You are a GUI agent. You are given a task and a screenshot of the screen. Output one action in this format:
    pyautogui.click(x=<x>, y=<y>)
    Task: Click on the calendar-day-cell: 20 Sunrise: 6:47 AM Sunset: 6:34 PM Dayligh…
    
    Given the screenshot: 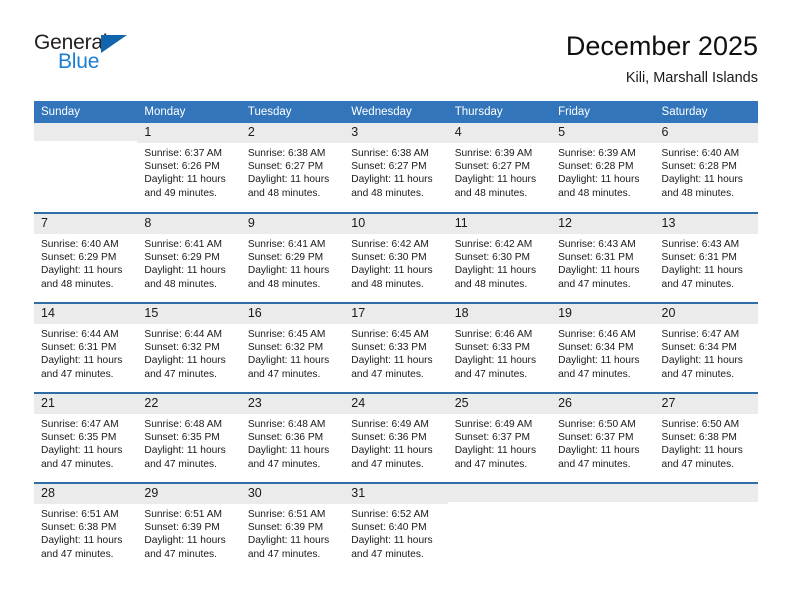 What is the action you would take?
    pyautogui.click(x=706, y=347)
    